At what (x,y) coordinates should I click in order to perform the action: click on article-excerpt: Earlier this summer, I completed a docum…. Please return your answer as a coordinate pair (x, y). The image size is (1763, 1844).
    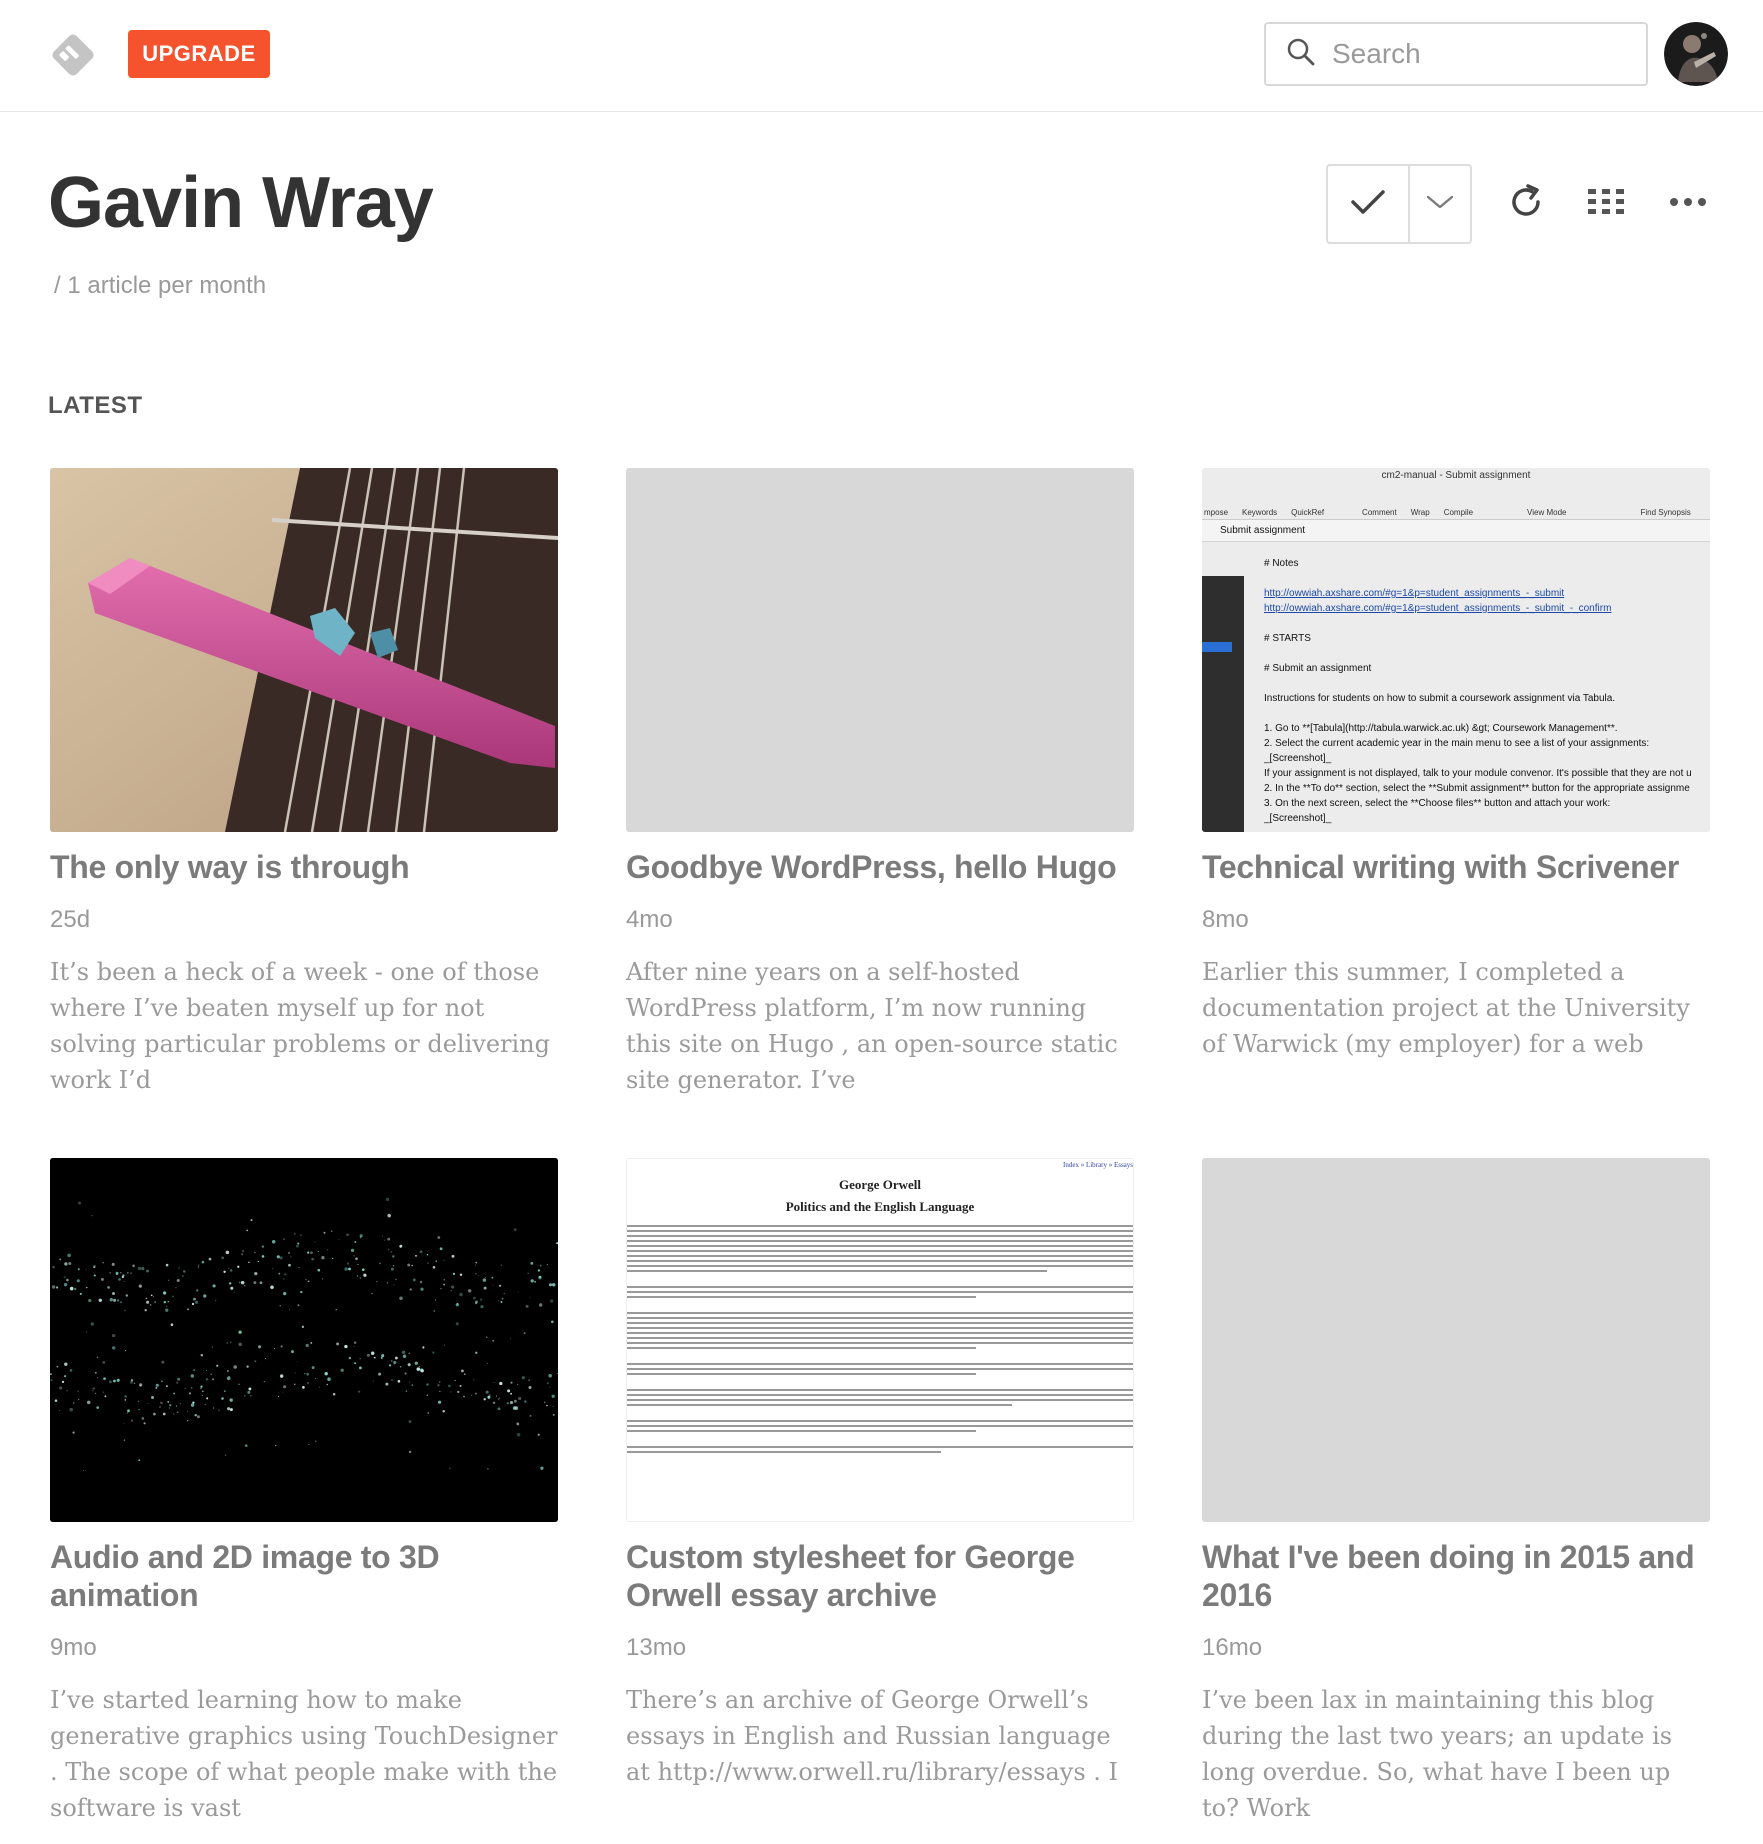
    Looking at the image, I should click on (1446, 1008).